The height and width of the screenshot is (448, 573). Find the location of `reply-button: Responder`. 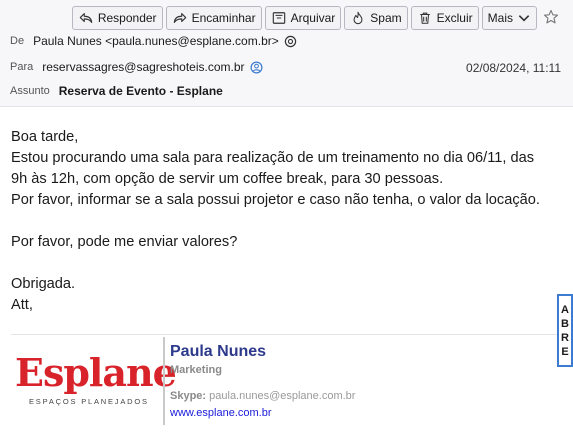

reply-button: Responder is located at coordinates (117, 18).